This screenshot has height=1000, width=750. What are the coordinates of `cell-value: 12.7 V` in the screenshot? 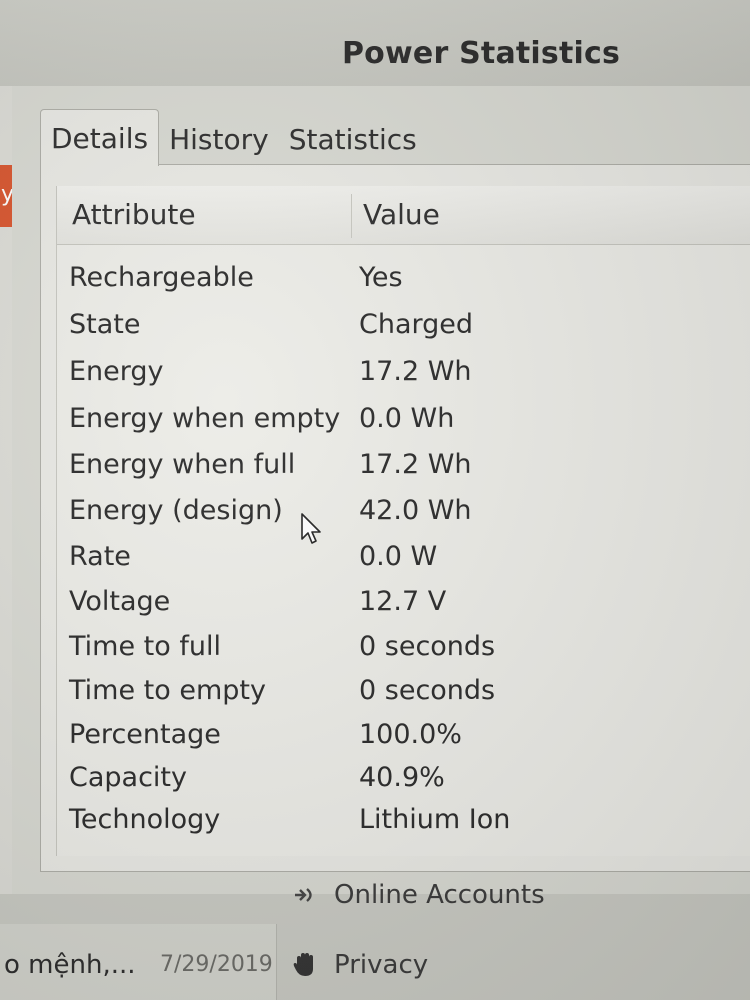 It's located at (403, 601).